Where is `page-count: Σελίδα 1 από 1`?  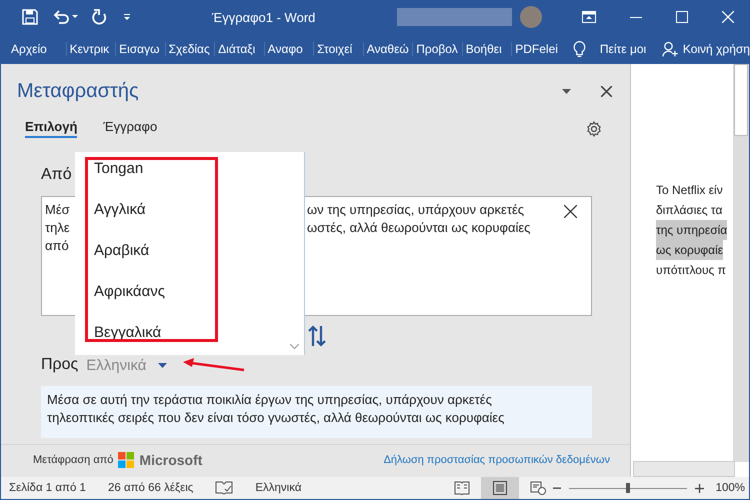 page-count: Σελίδα 1 από 1 is located at coordinates (47, 488).